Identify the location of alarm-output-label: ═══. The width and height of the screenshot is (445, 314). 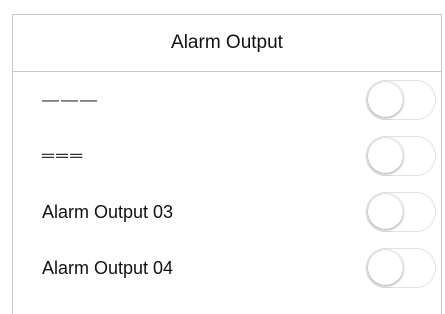
(63, 155).